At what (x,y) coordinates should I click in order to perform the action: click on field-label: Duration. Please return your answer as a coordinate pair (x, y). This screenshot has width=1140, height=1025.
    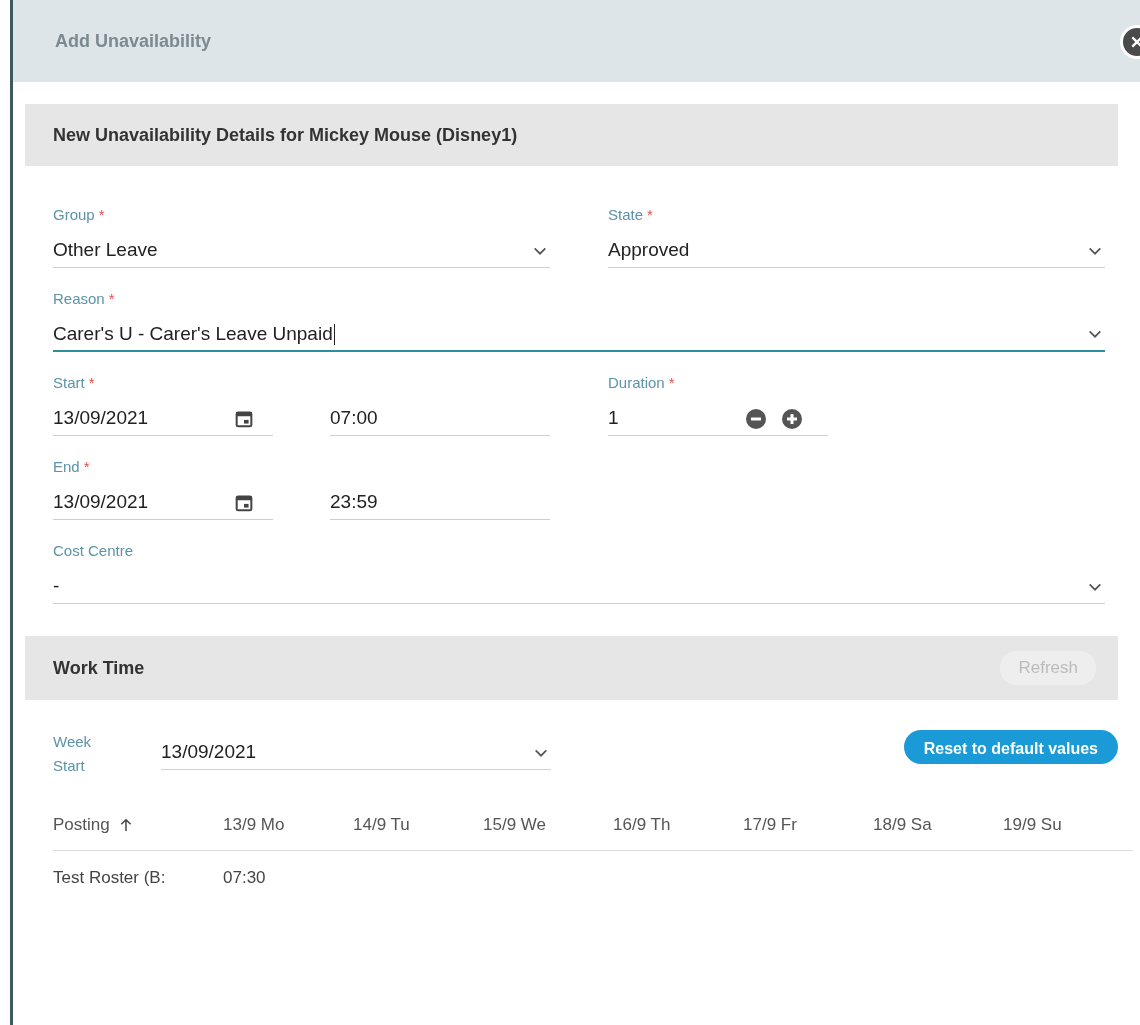
    Looking at the image, I should click on (636, 382).